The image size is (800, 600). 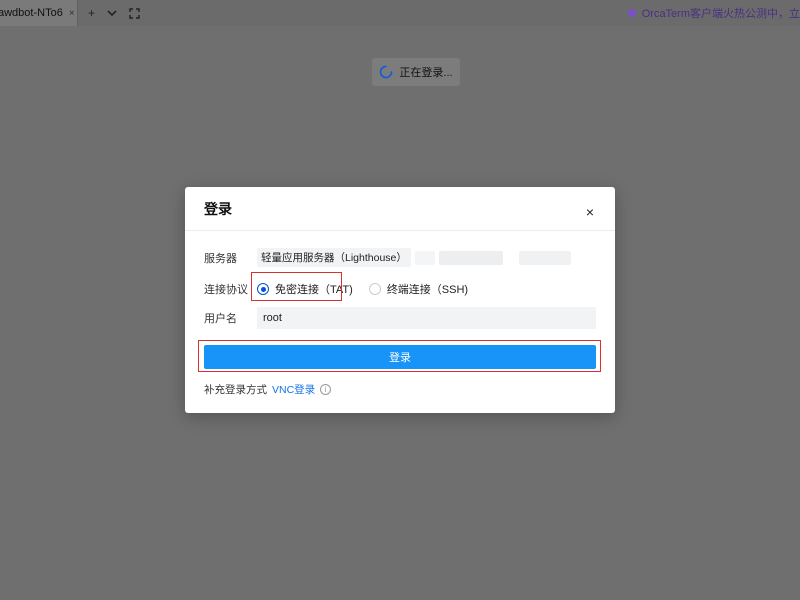 What do you see at coordinates (220, 258) in the screenshot?
I see `server-label: 服务器` at bounding box center [220, 258].